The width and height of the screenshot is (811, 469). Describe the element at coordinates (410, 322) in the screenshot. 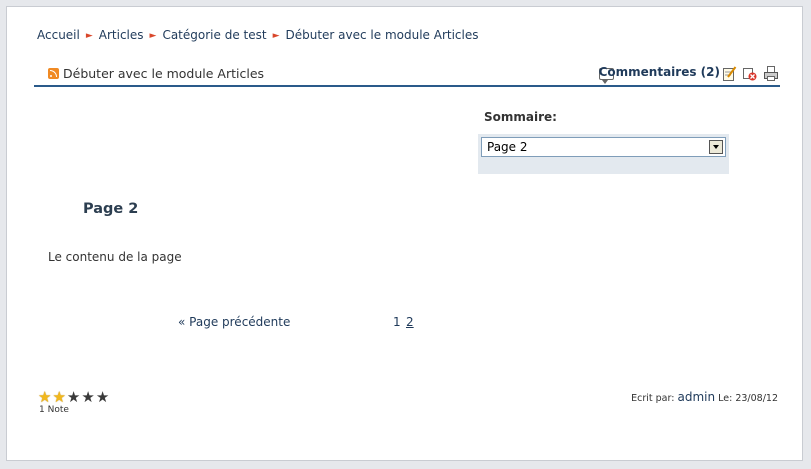

I see `page-link-2: 2` at that location.